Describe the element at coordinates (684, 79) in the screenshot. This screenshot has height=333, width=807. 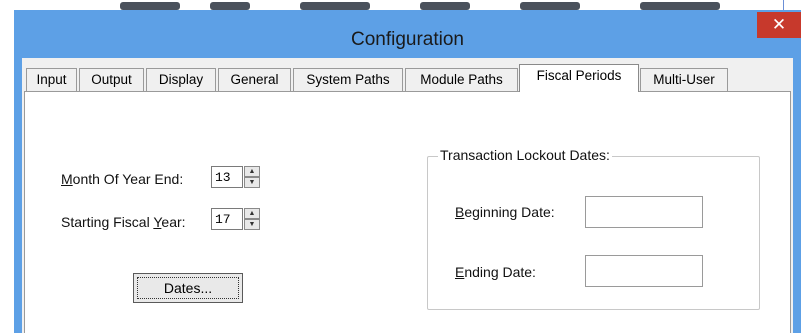
I see `tab-multi-user: Multi-User` at that location.